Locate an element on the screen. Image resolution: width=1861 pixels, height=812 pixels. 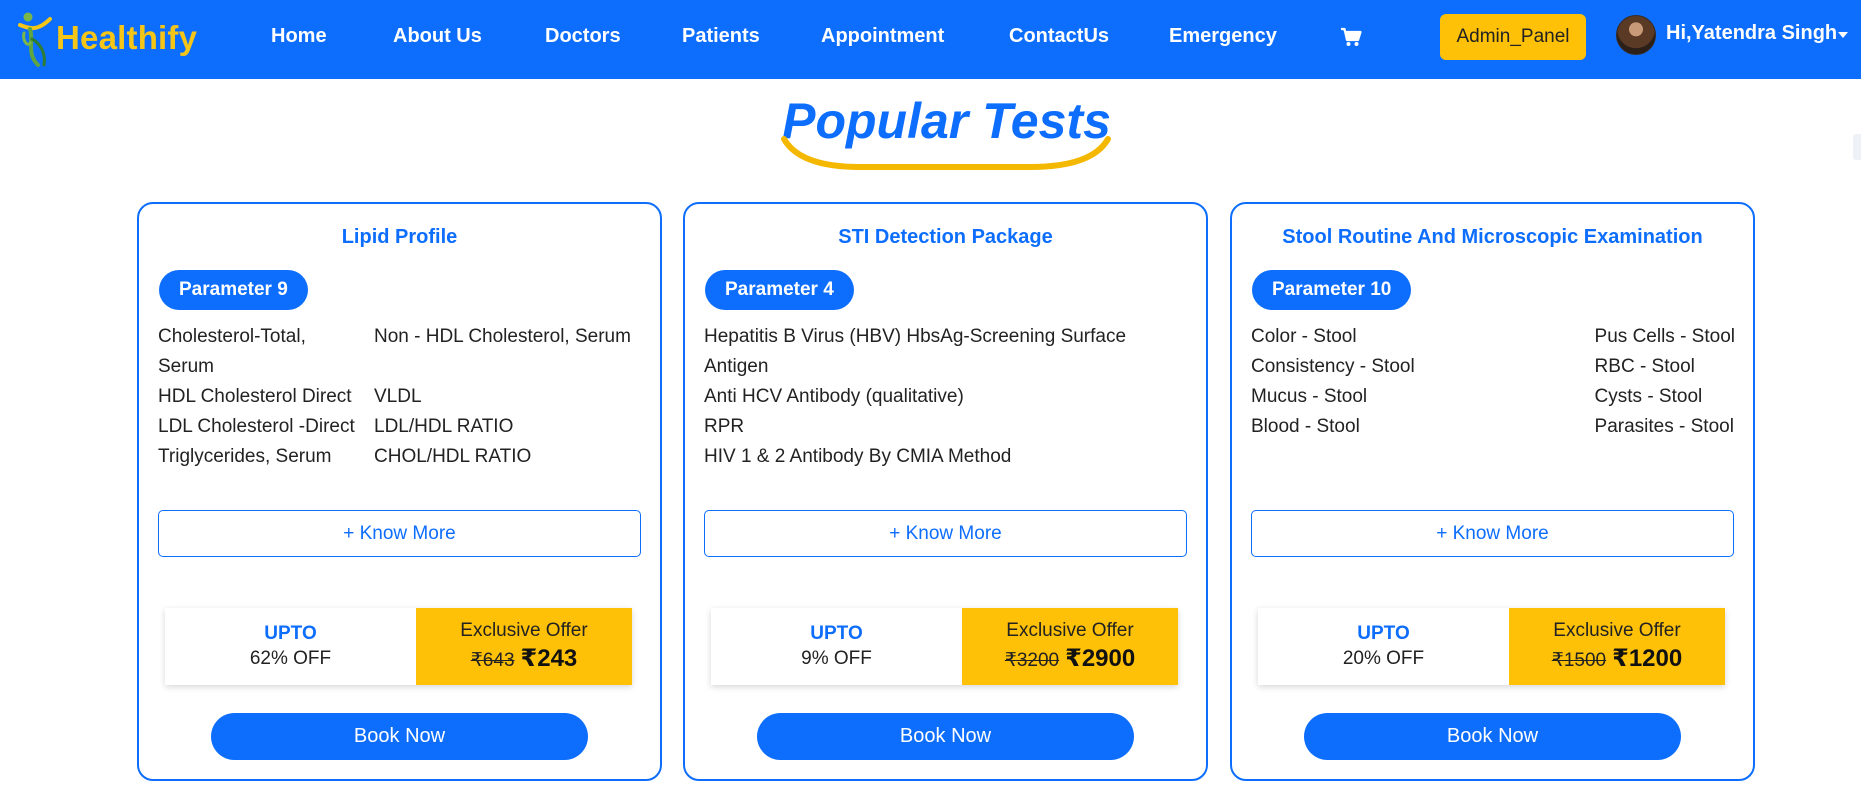
parameter-item: Non - HDL Cholesterol, Serum is located at coordinates (502, 336).